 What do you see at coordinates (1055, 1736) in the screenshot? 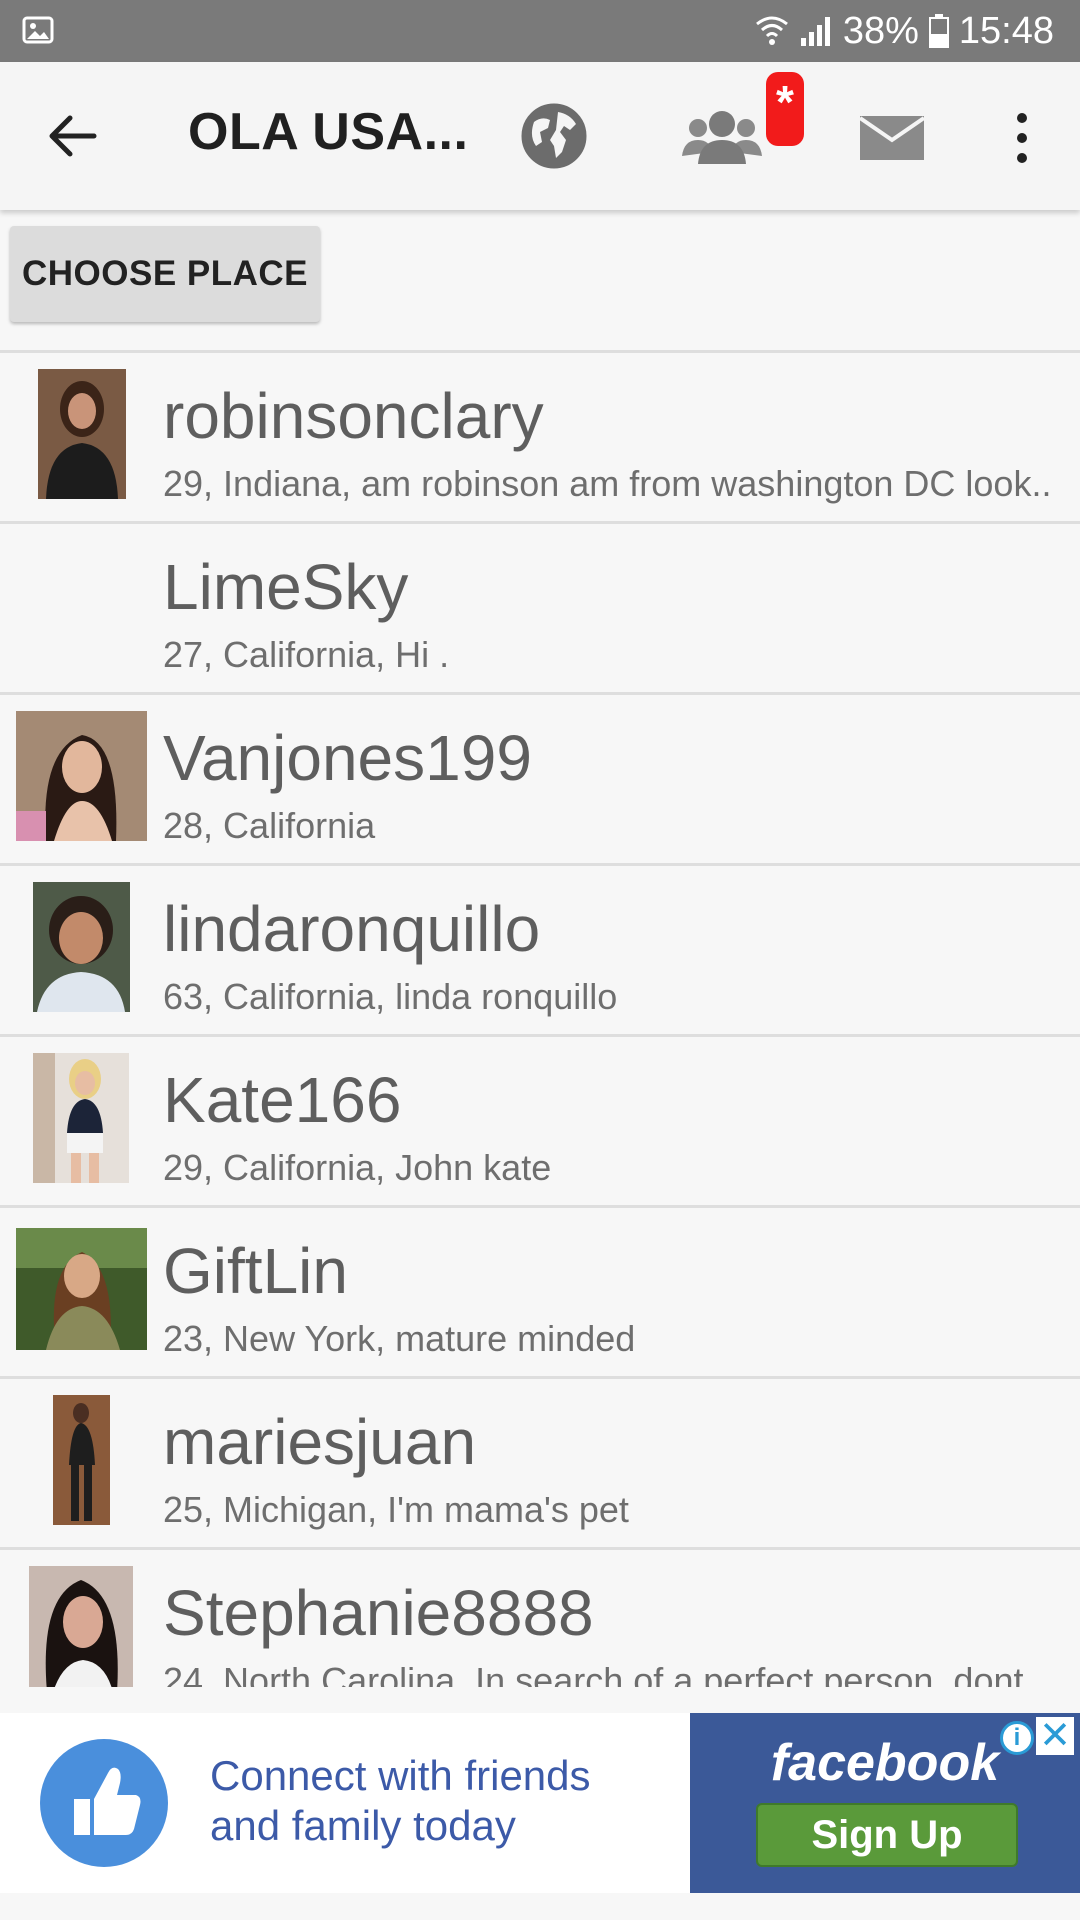
I see `ad-close-icon: ✕` at bounding box center [1055, 1736].